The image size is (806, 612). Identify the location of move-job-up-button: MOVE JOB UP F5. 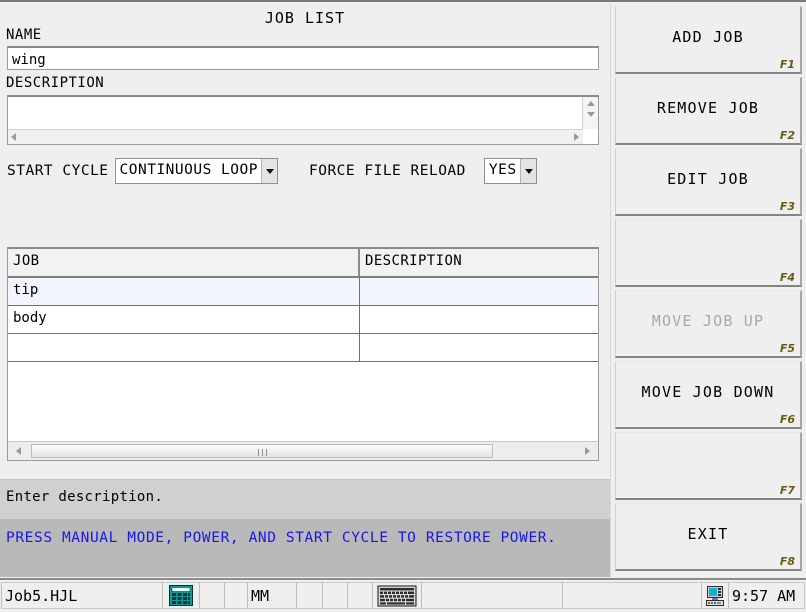
(708, 324).